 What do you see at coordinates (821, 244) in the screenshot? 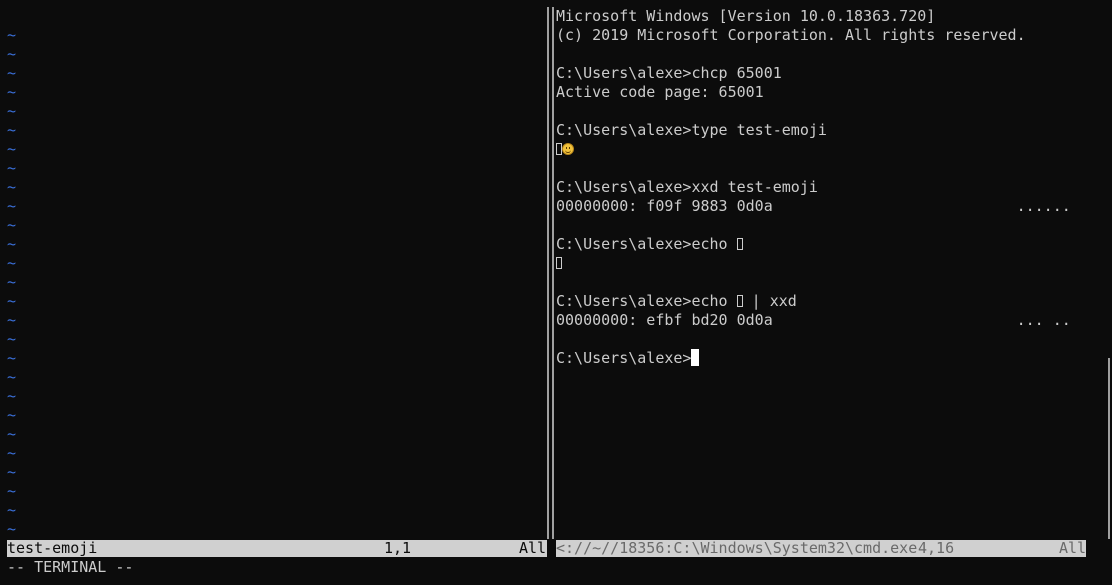
I see `terminal-line: C:\Users\alexe>echo` at bounding box center [821, 244].